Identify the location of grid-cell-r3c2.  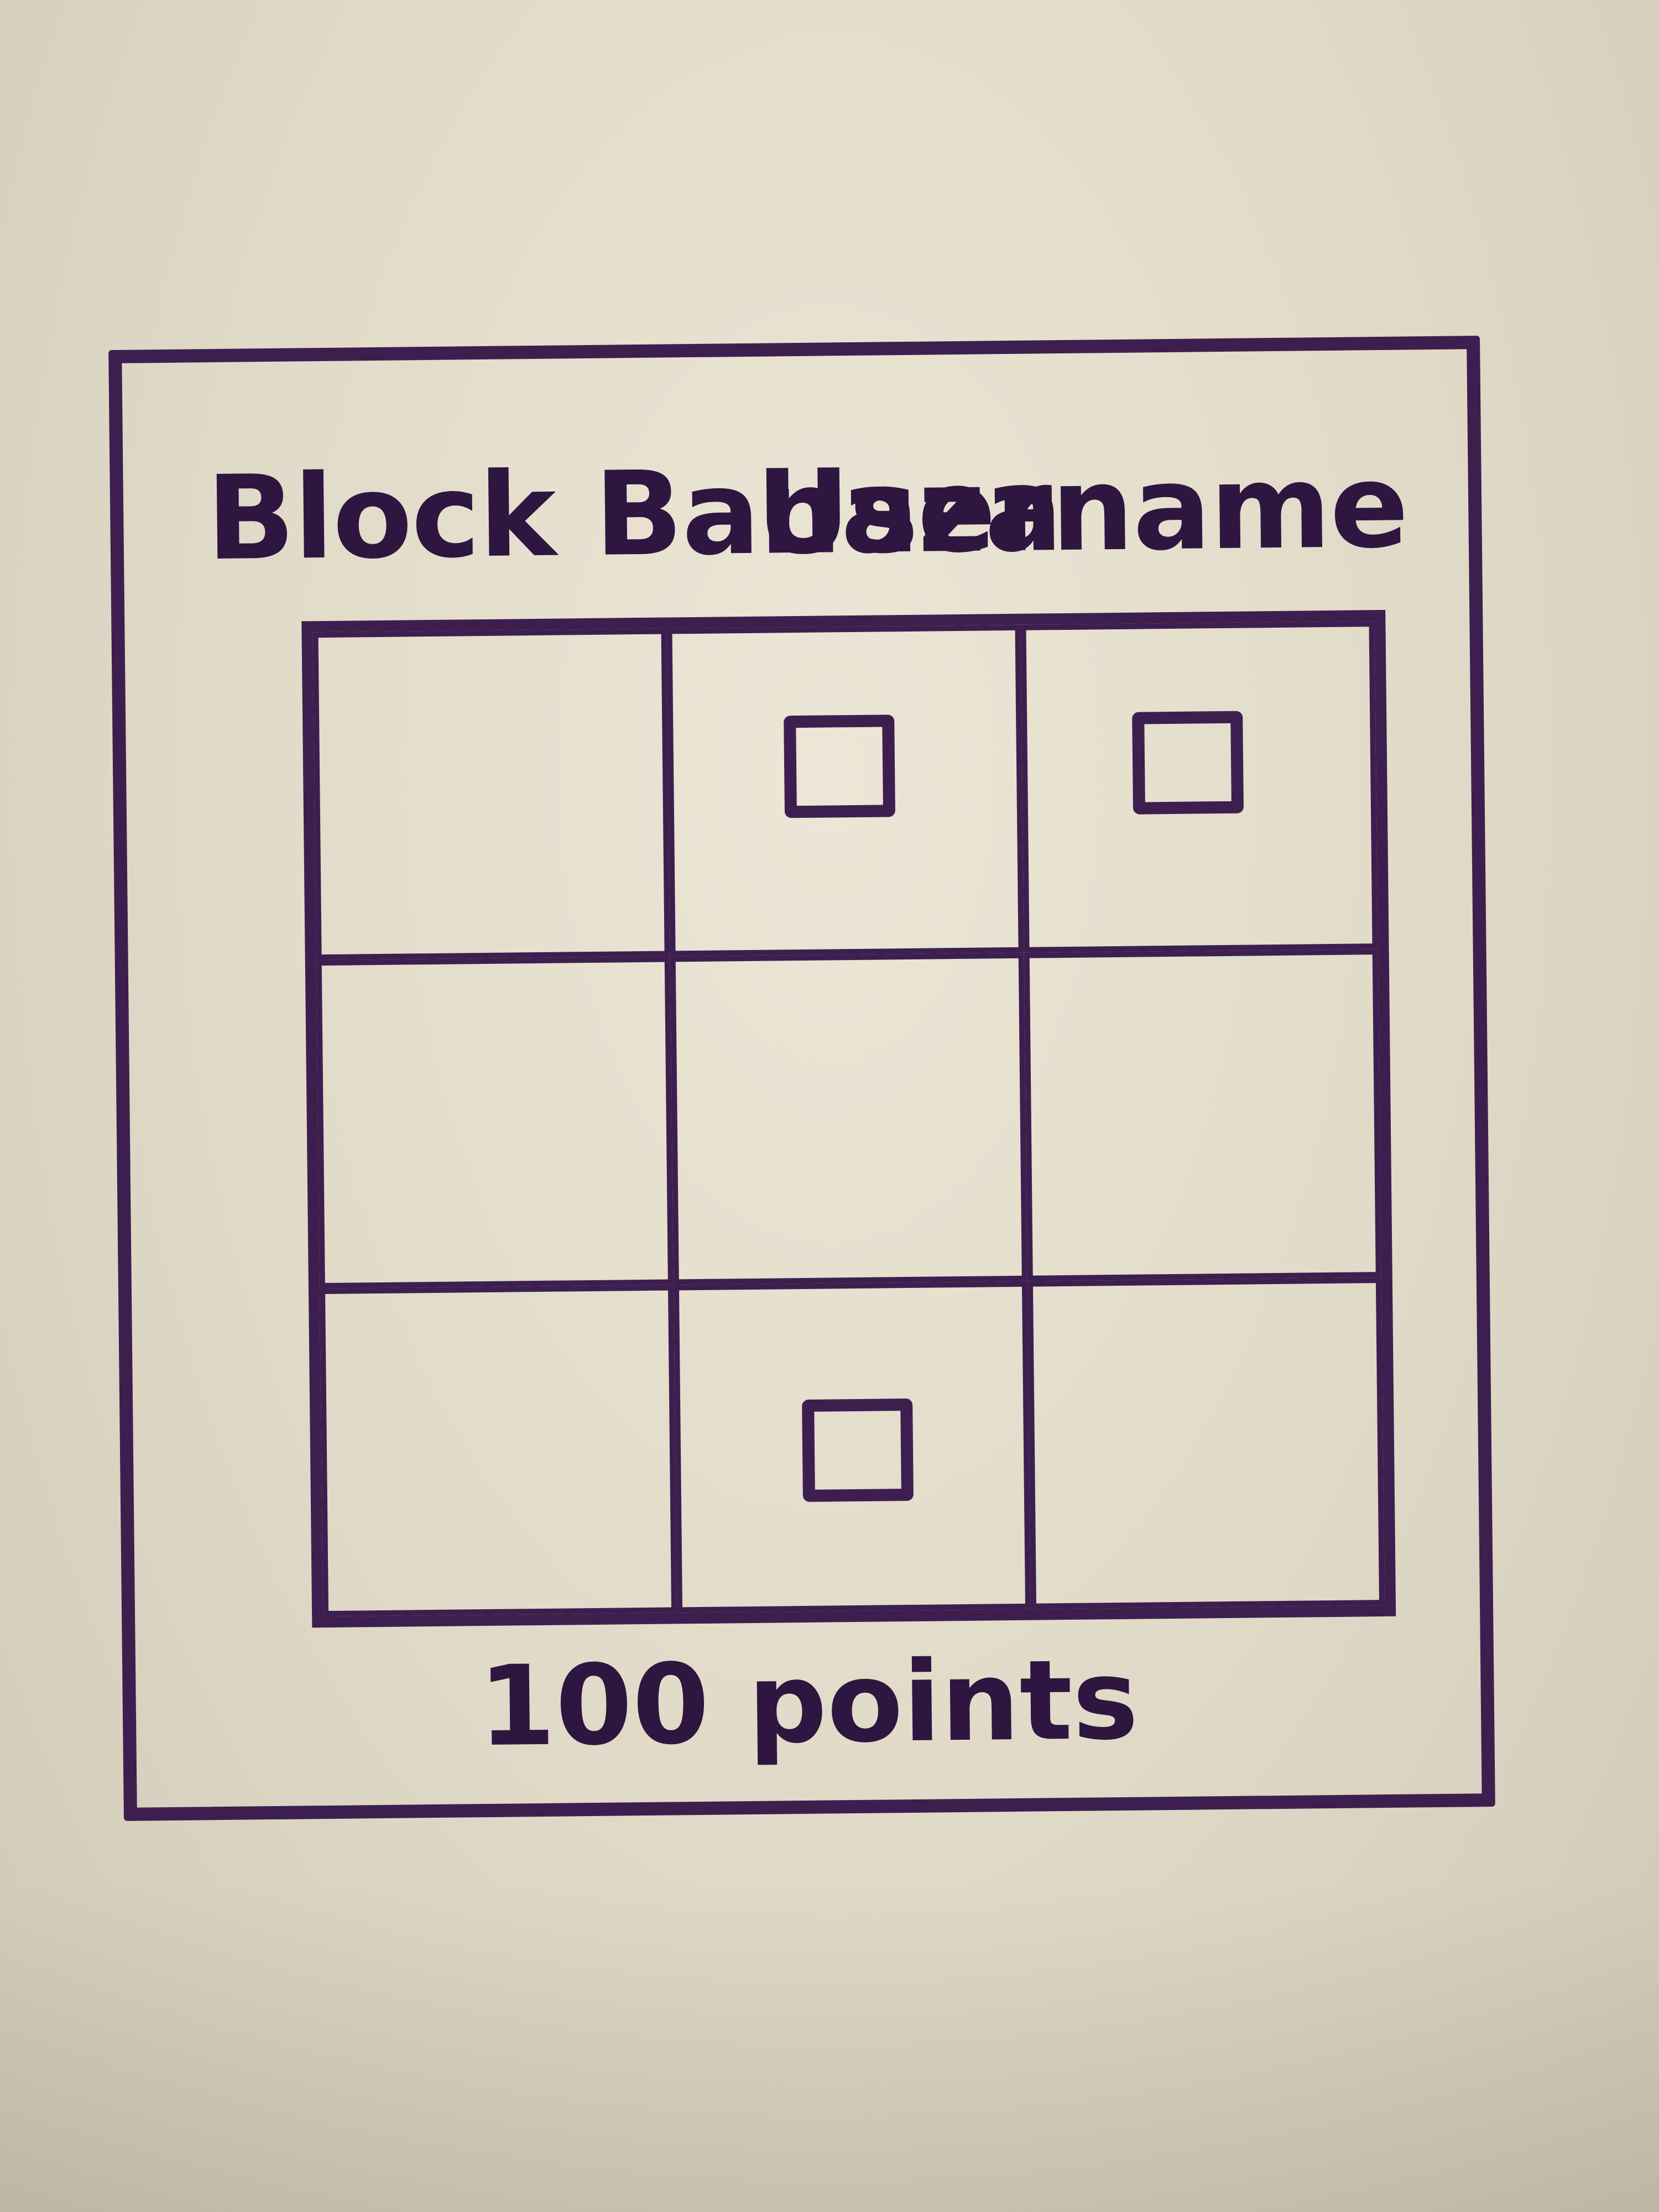
(852, 1447).